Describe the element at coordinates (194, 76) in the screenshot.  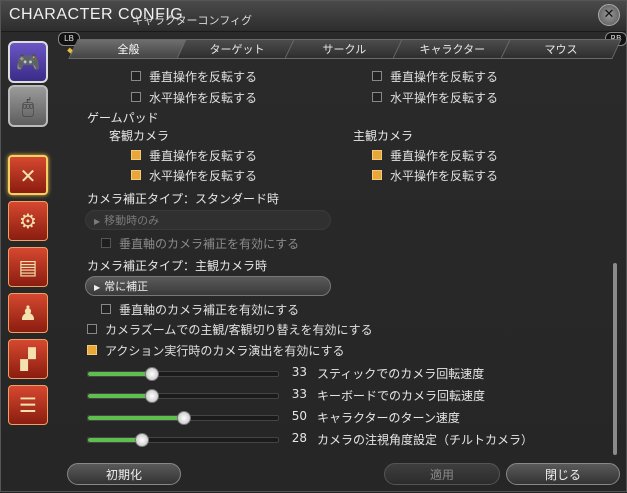
I see `mouse-vertical-invert-checkbox: 垂直操作を反転する` at that location.